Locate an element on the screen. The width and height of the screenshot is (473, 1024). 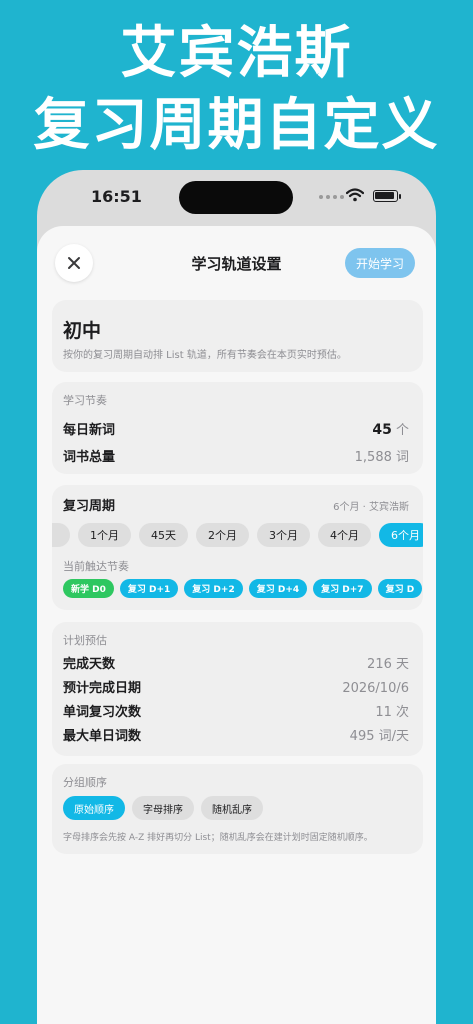
new-words-value: 45 is located at coordinates (381, 430).